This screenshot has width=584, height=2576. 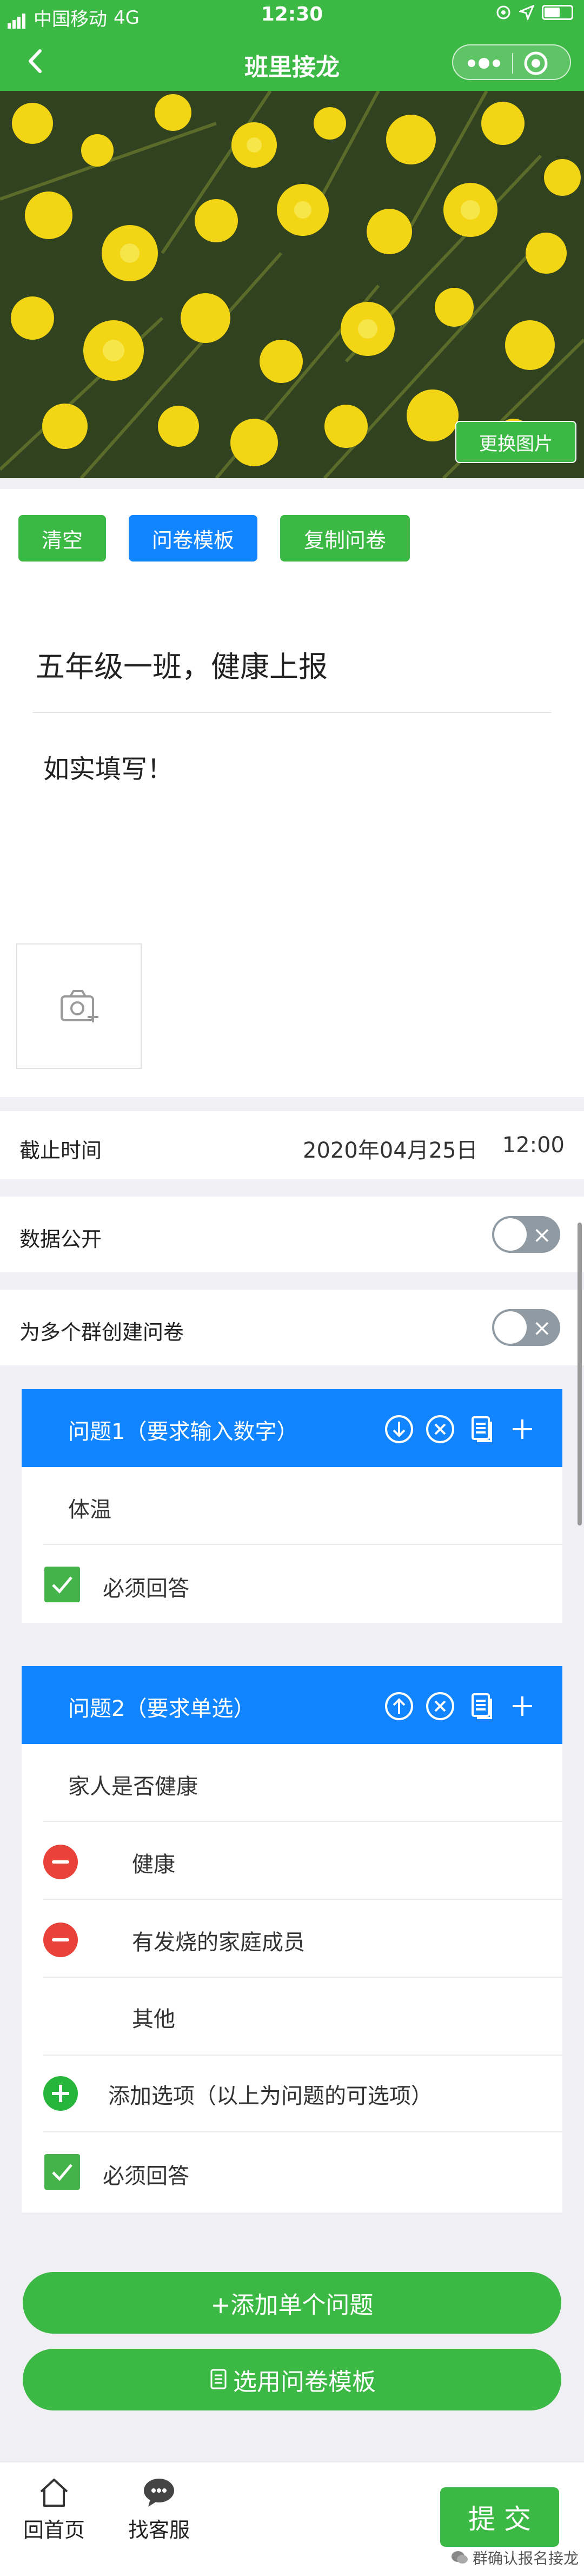 I want to click on survey-toolbar: 清空 问卷模板 复制问卷, so click(x=292, y=535).